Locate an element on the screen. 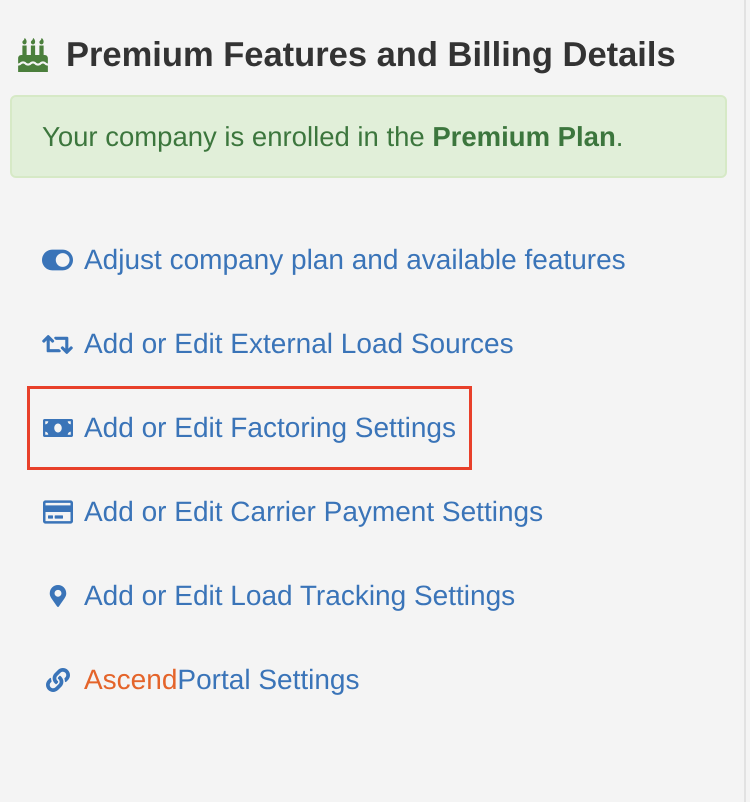 This screenshot has height=802, width=750. plan-settings-link: Adjust company plan and available features is located at coordinates (334, 260).